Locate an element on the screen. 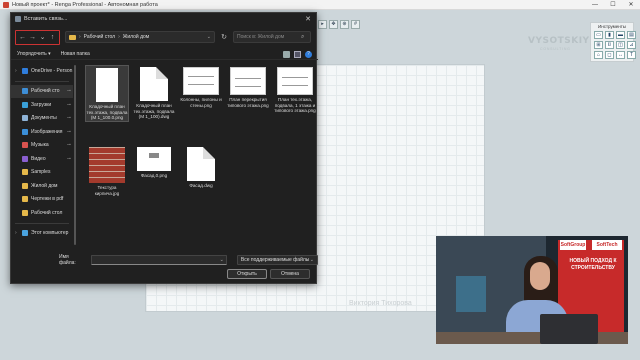 The image size is (640, 360). recent-chevron-icon: ⌄ is located at coordinates (42, 37).